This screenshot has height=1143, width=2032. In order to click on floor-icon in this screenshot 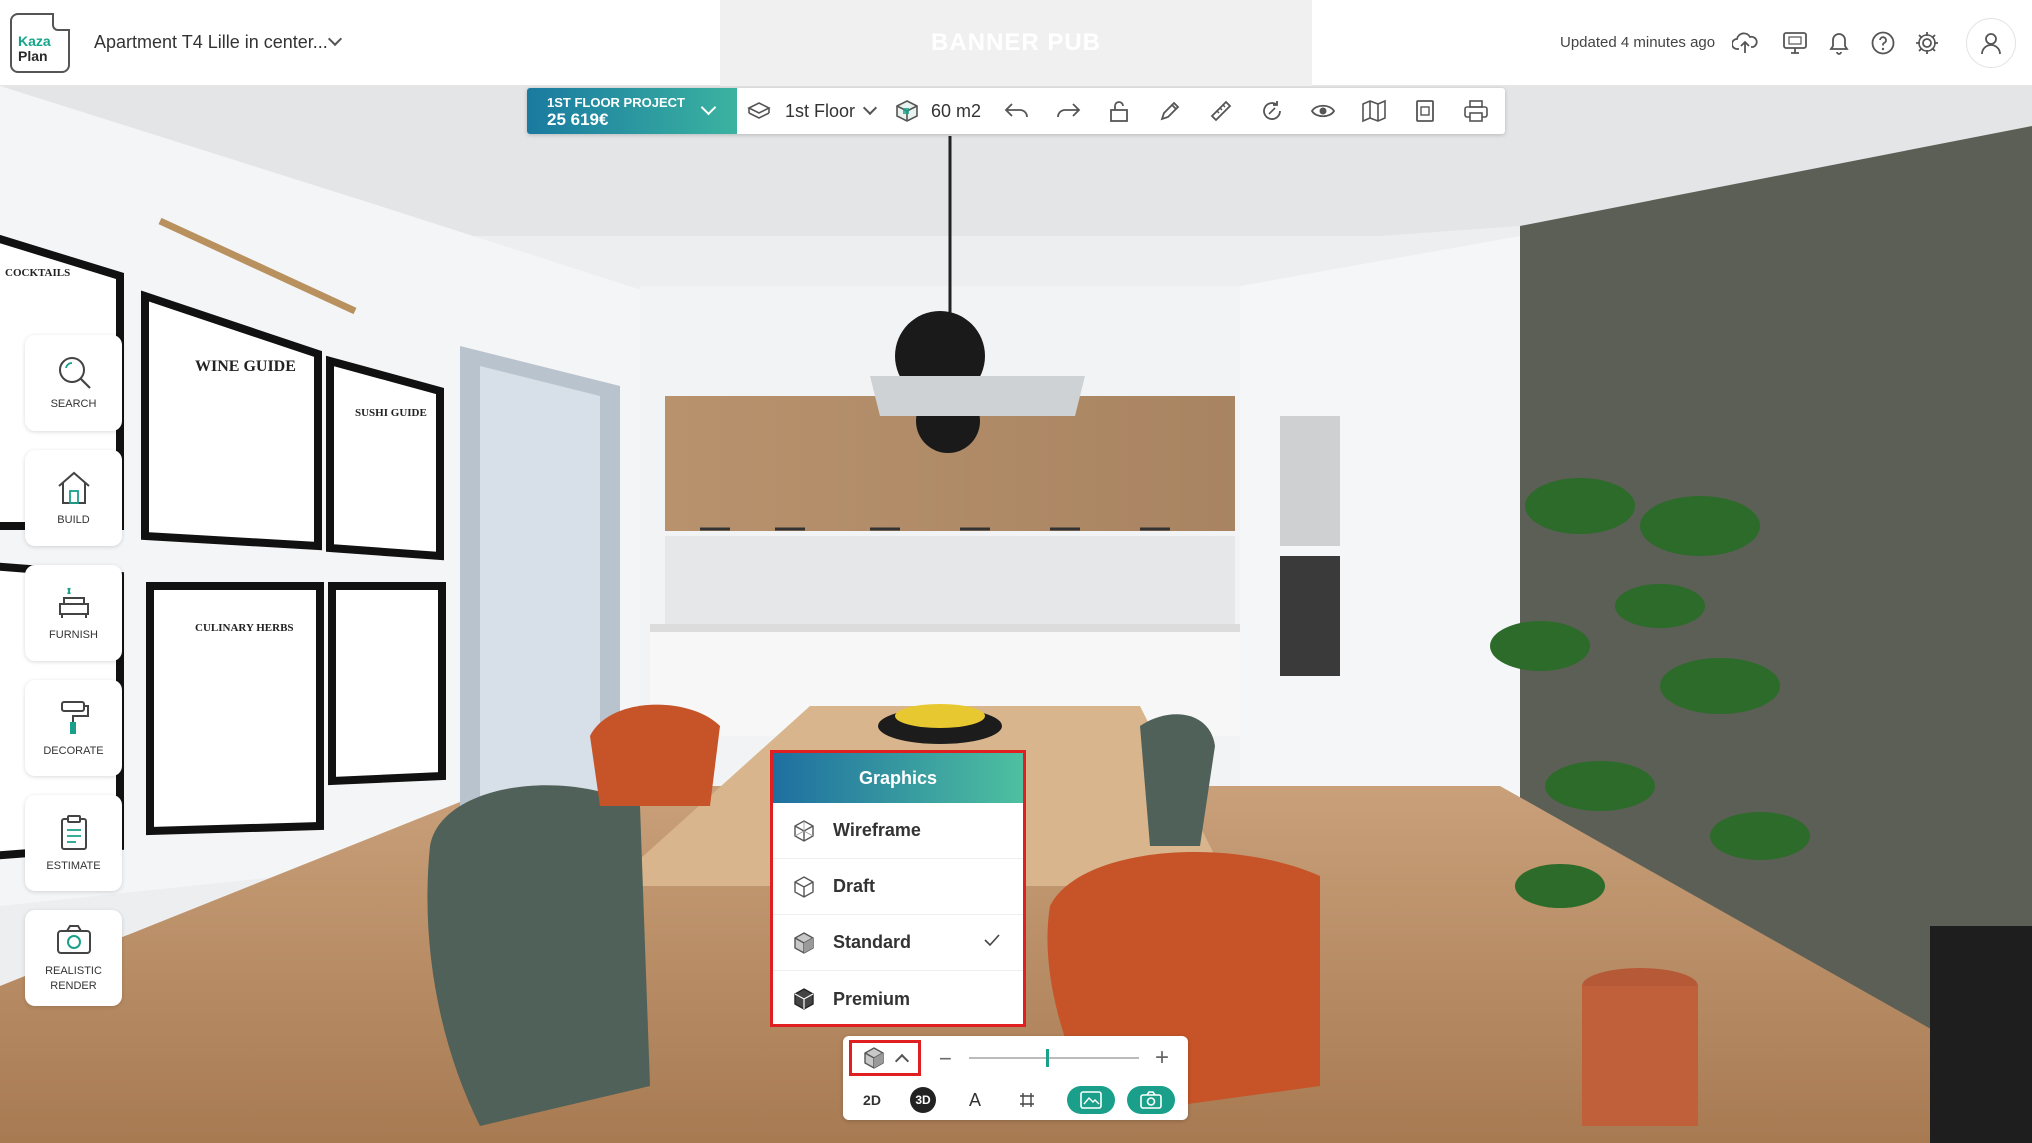, I will do `click(759, 110)`.